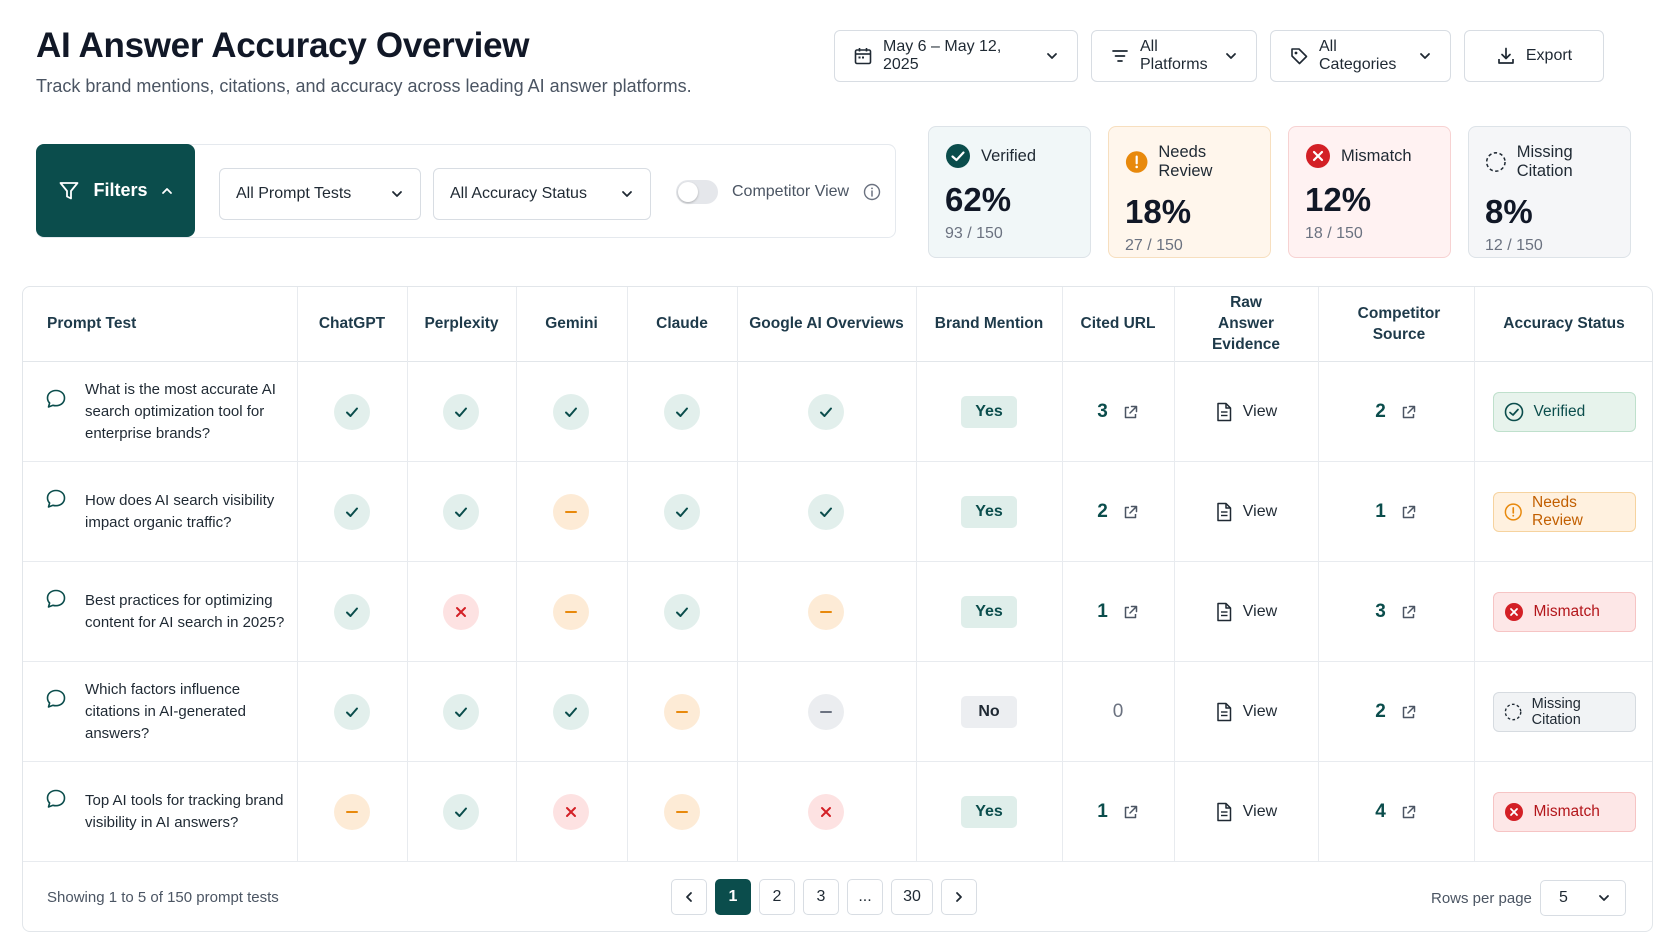 Image resolution: width=1672 pixels, height=941 pixels. What do you see at coordinates (689, 897) in the screenshot?
I see `prev-page-button` at bounding box center [689, 897].